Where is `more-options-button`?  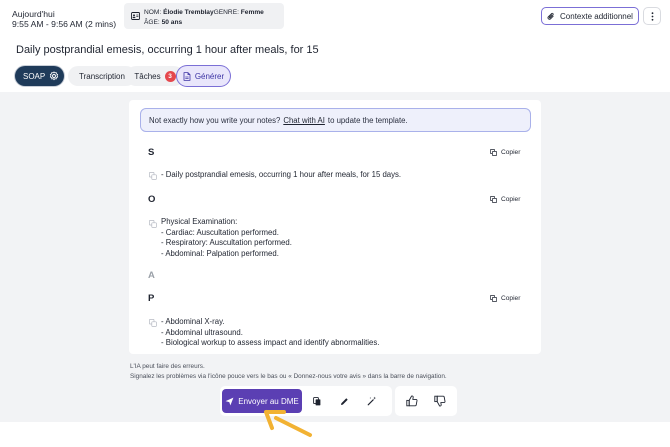 more-options-button is located at coordinates (652, 16).